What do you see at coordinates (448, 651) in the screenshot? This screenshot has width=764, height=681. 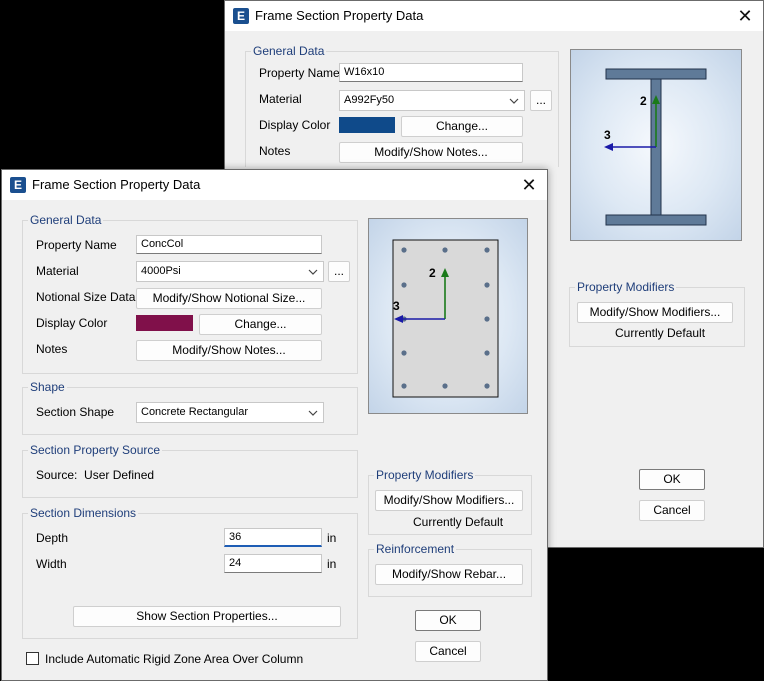 I see `cancel-button: Cancel` at bounding box center [448, 651].